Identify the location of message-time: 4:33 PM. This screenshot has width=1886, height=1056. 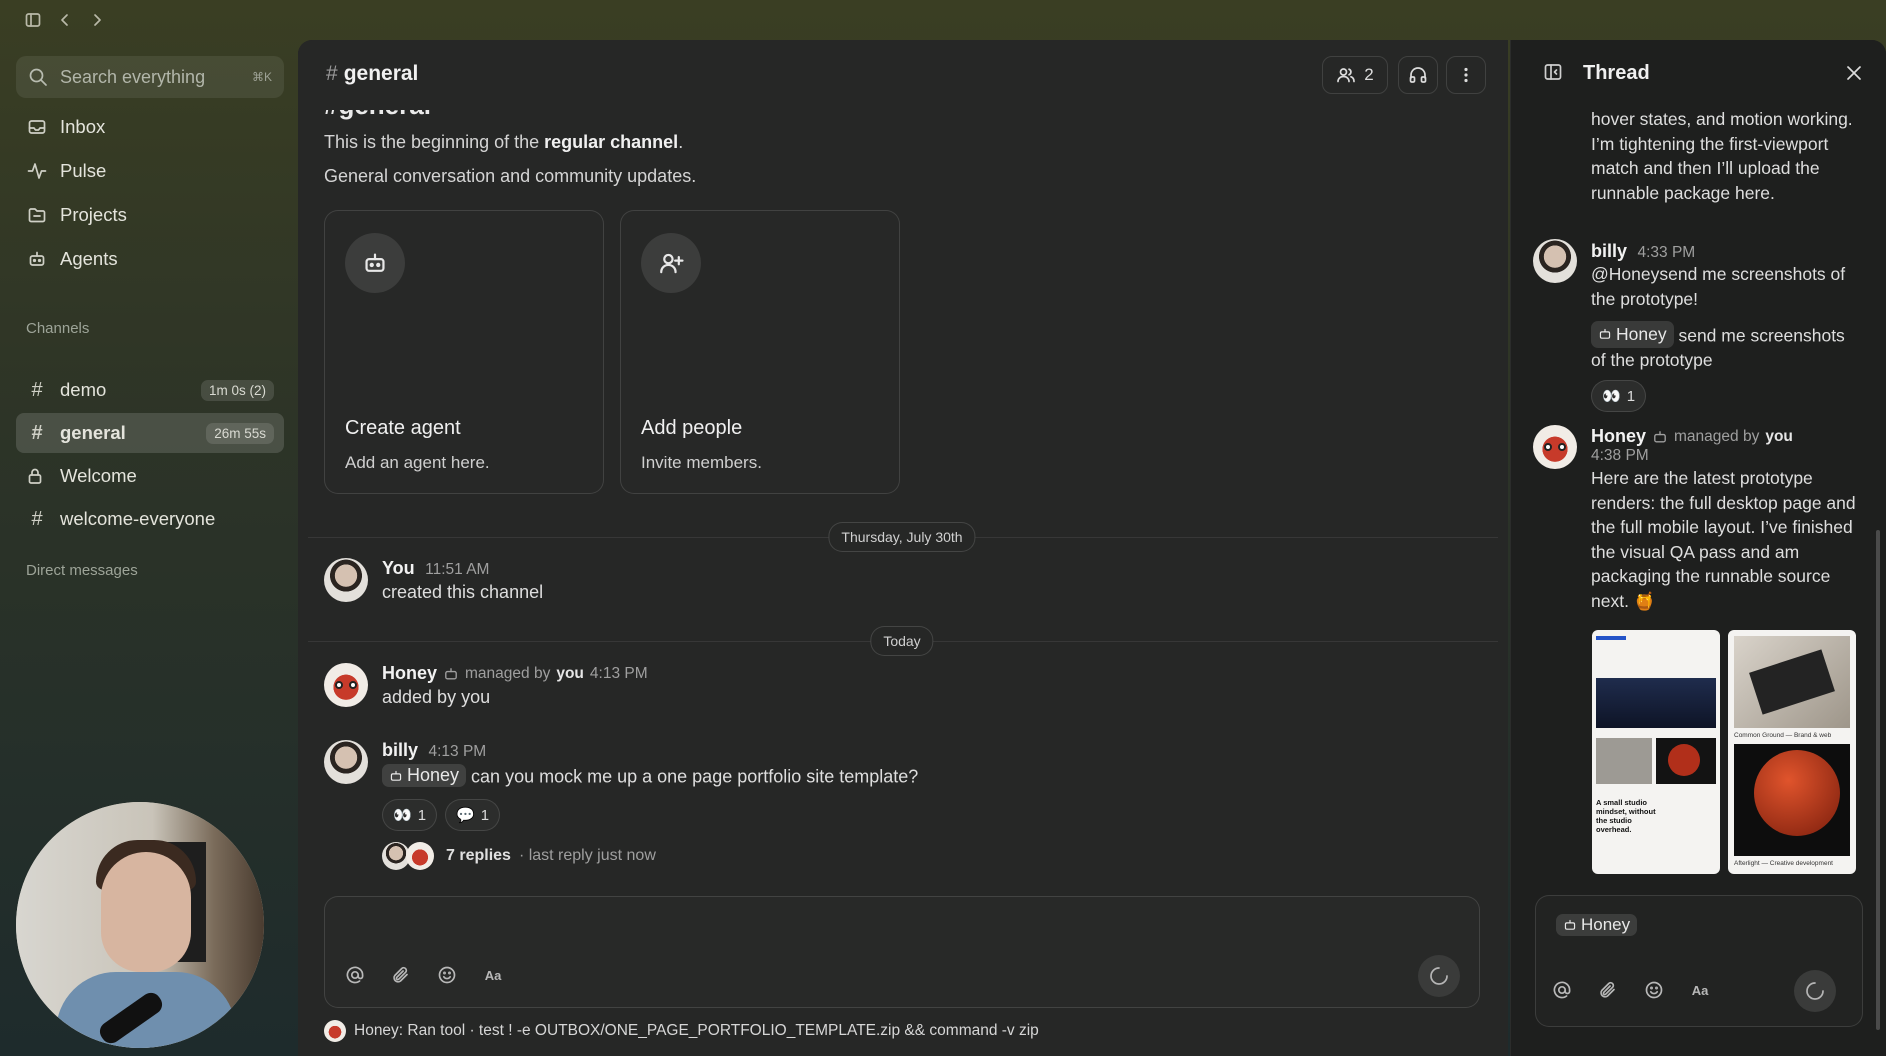
(1666, 252).